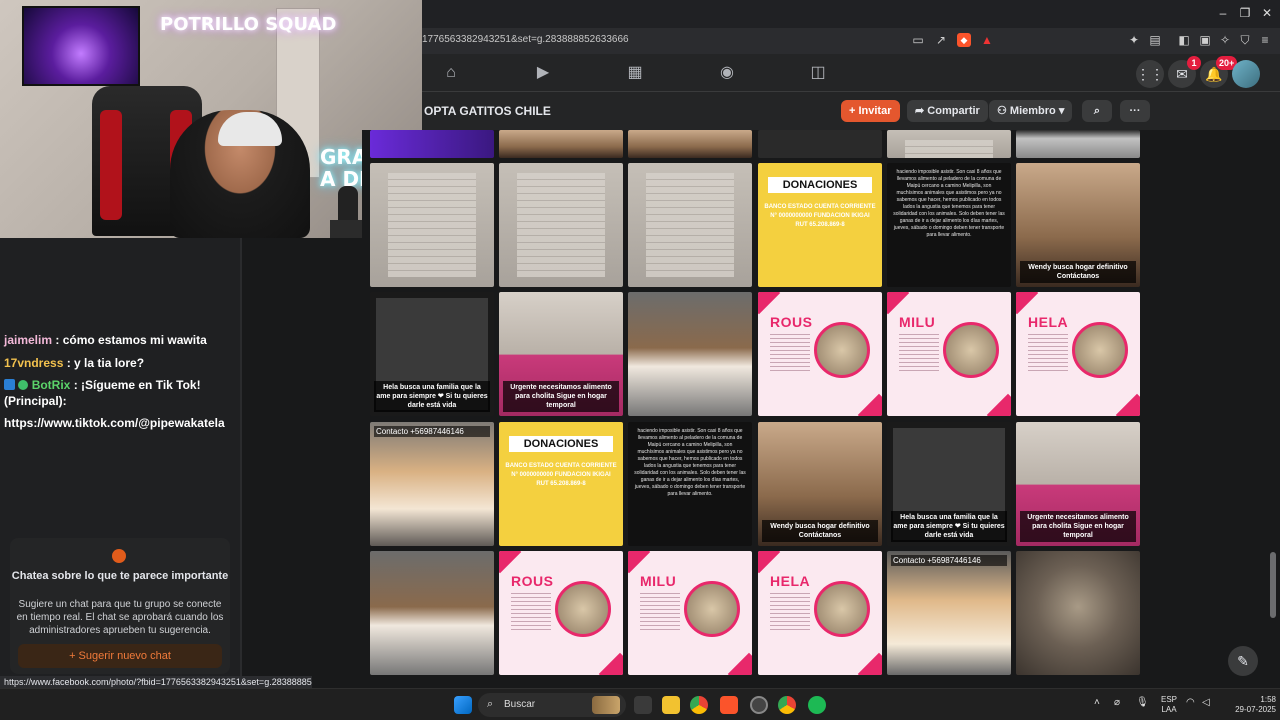 This screenshot has width=1280, height=720. I want to click on chrome-icon, so click(699, 705).